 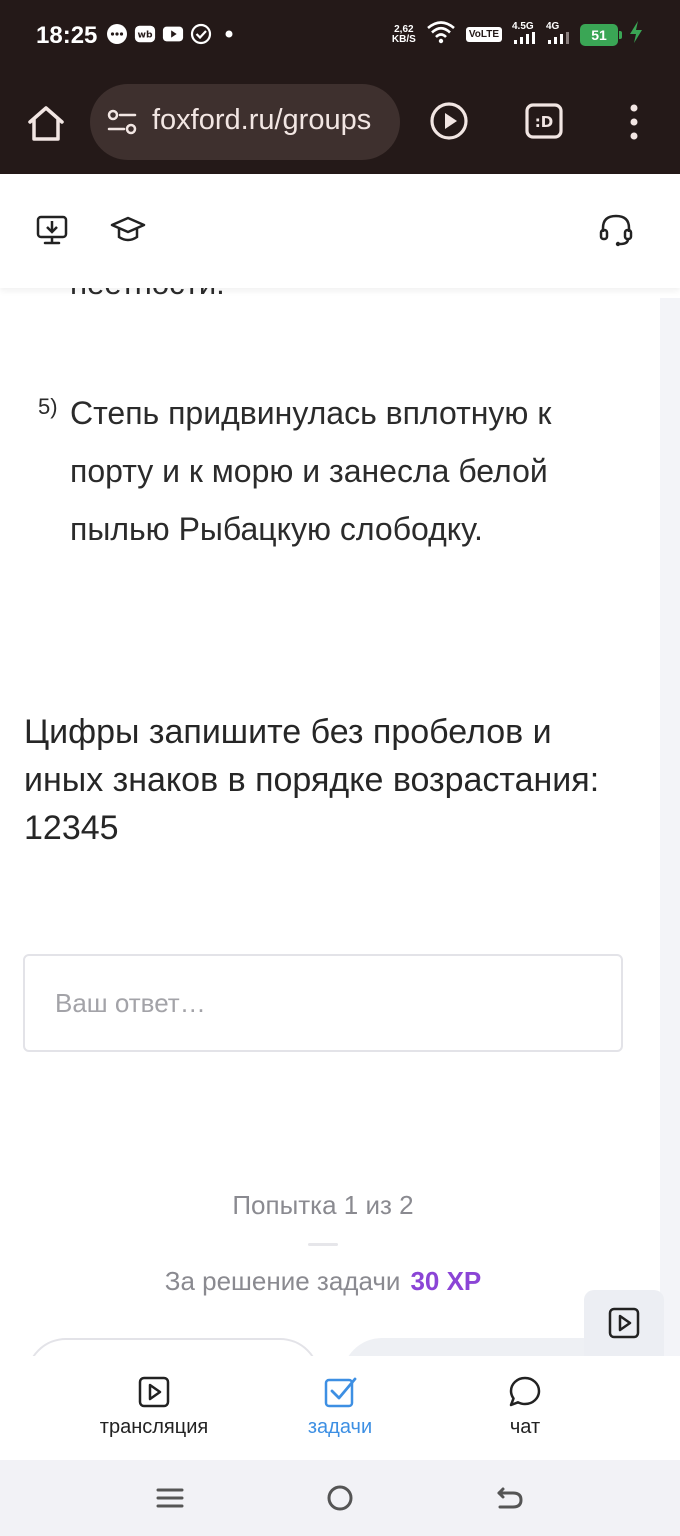 I want to click on notification-icons: wb, so click(x=173, y=34).